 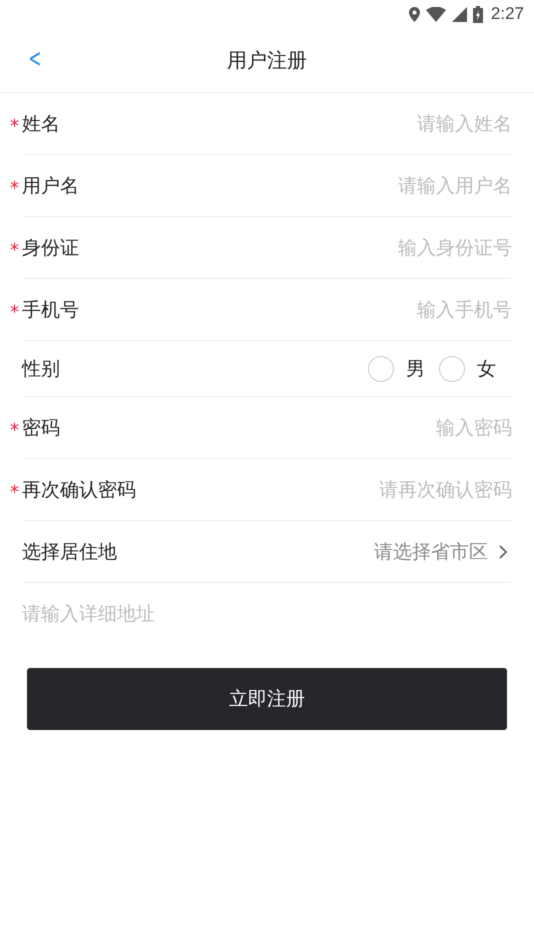 I want to click on field-label: 密码, so click(x=41, y=428).